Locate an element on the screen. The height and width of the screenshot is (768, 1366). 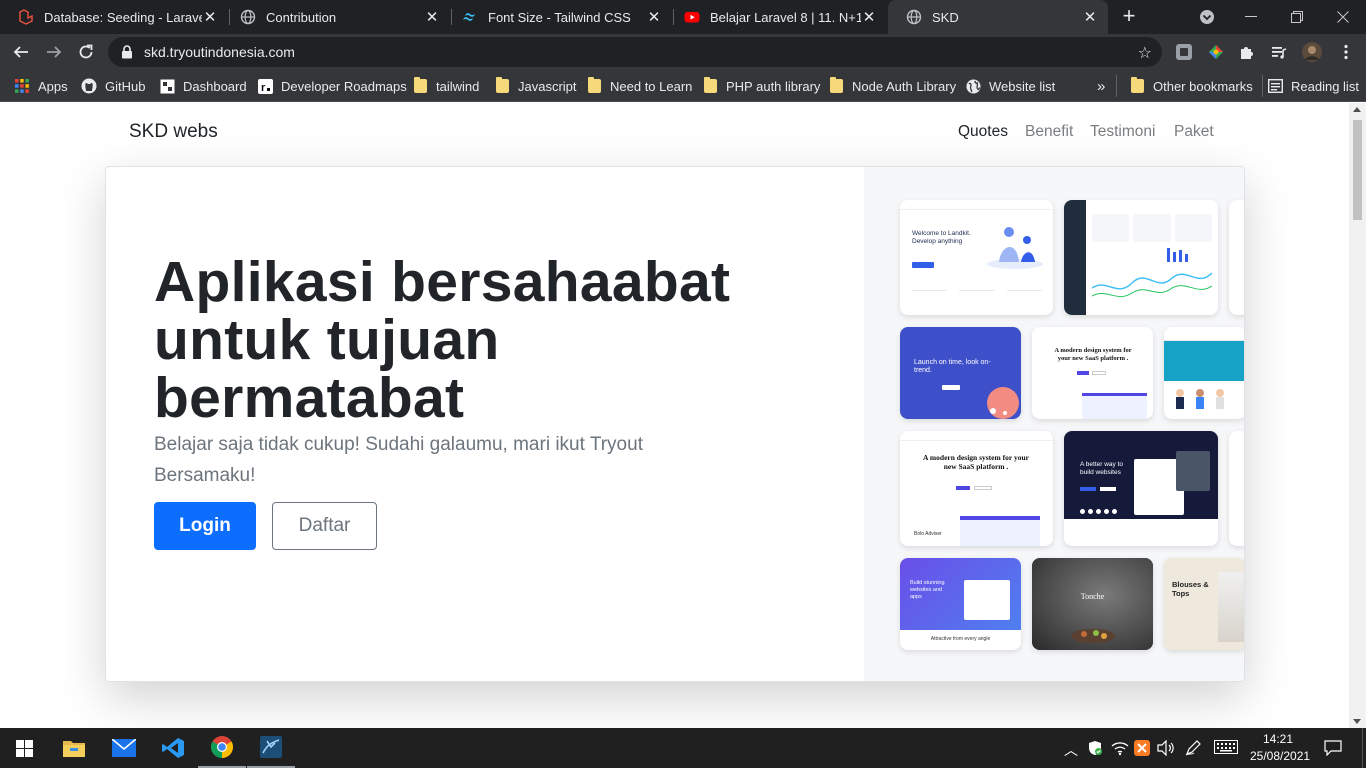
address-bar: skd.tryoutindonesia.com ☆ is located at coordinates (635, 52).